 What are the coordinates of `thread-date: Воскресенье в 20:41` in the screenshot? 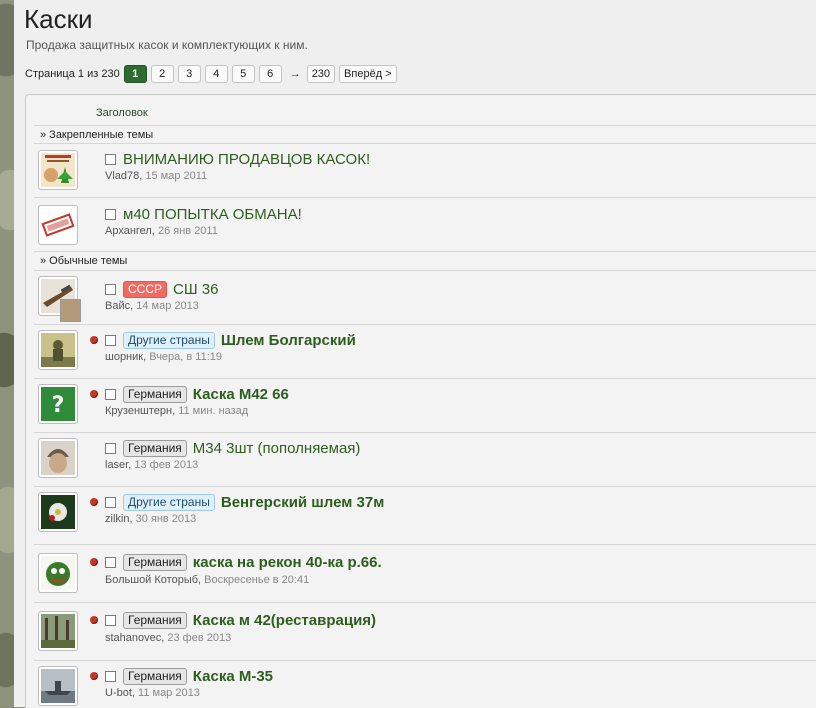 It's located at (256, 580).